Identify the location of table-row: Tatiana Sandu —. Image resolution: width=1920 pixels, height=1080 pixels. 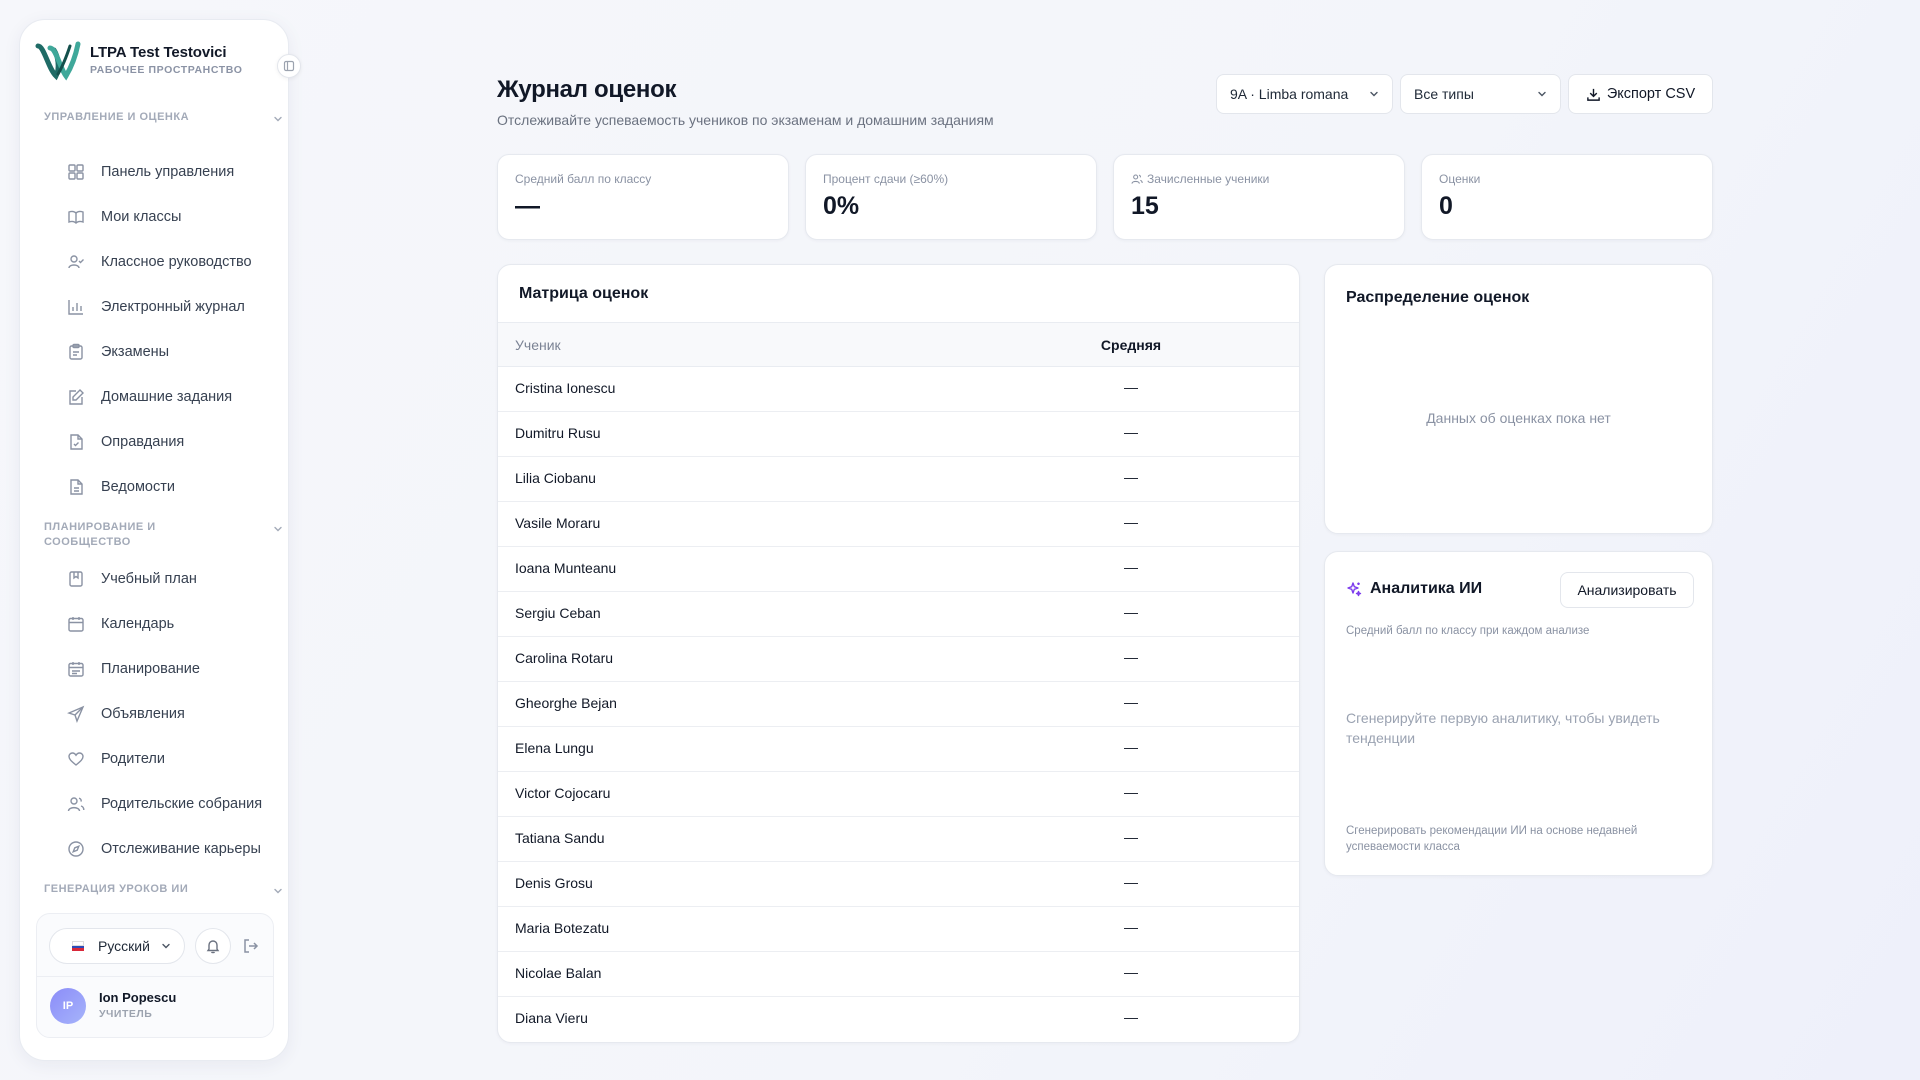
(898, 839).